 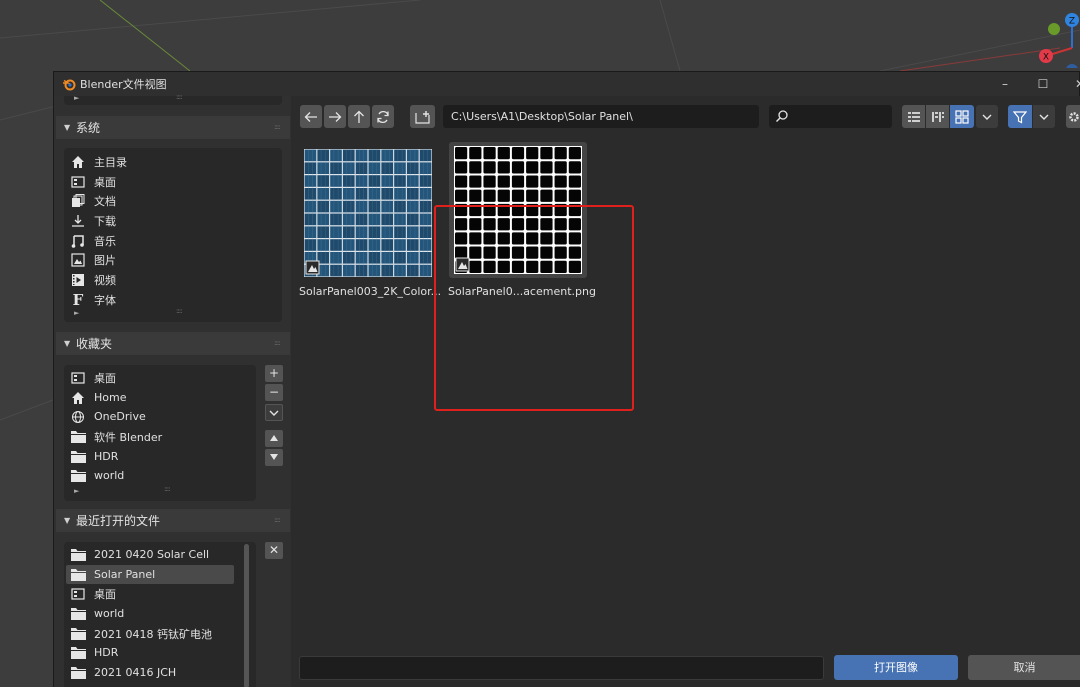 What do you see at coordinates (1005, 84) in the screenshot?
I see `minimize-button: –` at bounding box center [1005, 84].